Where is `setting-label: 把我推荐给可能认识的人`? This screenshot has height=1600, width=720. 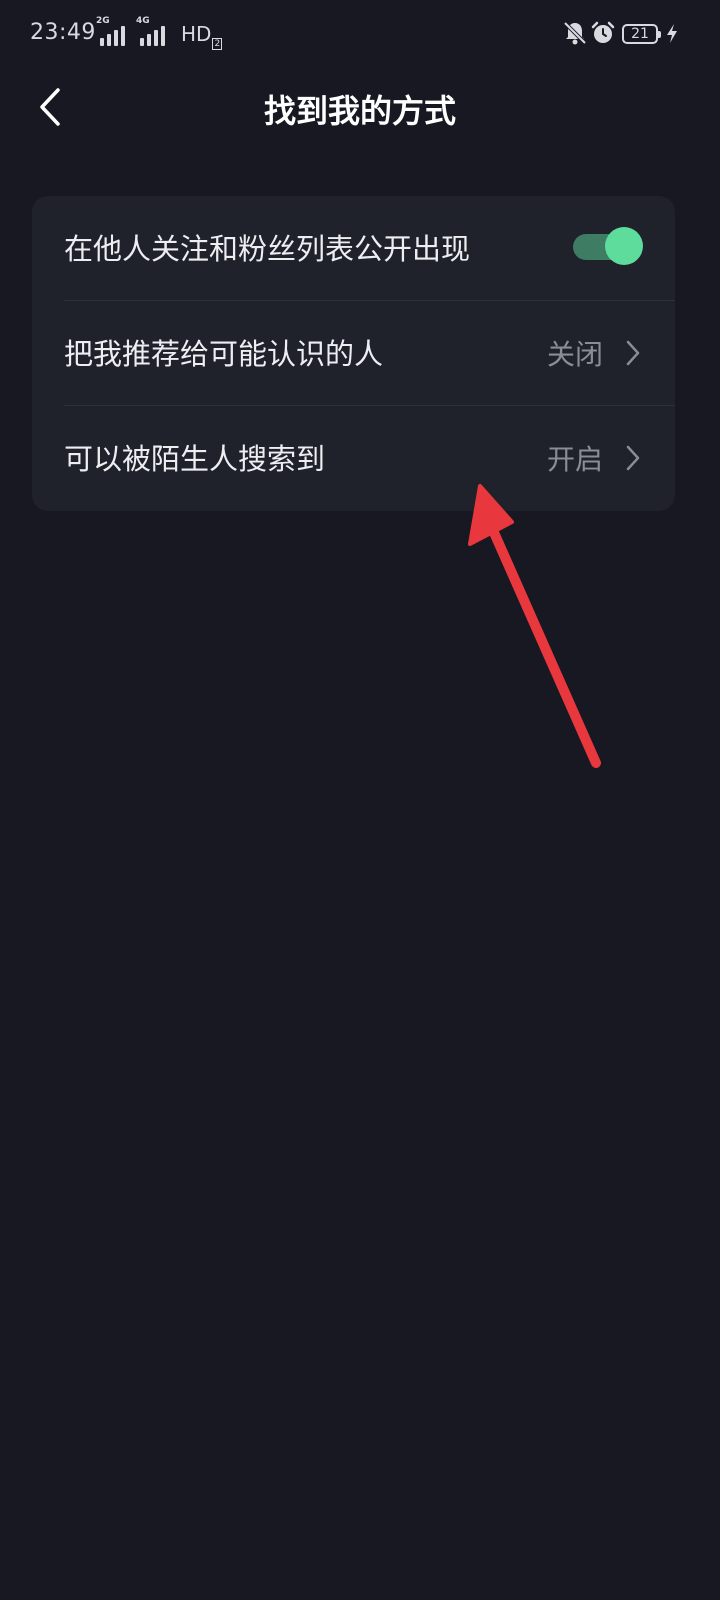
setting-label: 把我推荐给可能认识的人 is located at coordinates (224, 354).